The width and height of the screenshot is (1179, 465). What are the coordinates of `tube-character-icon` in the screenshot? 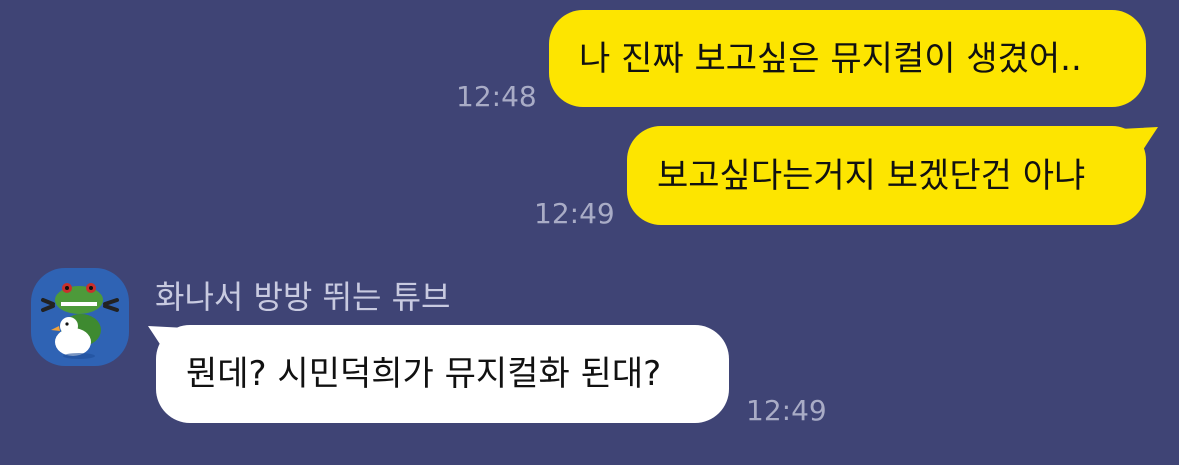 It's located at (80, 321).